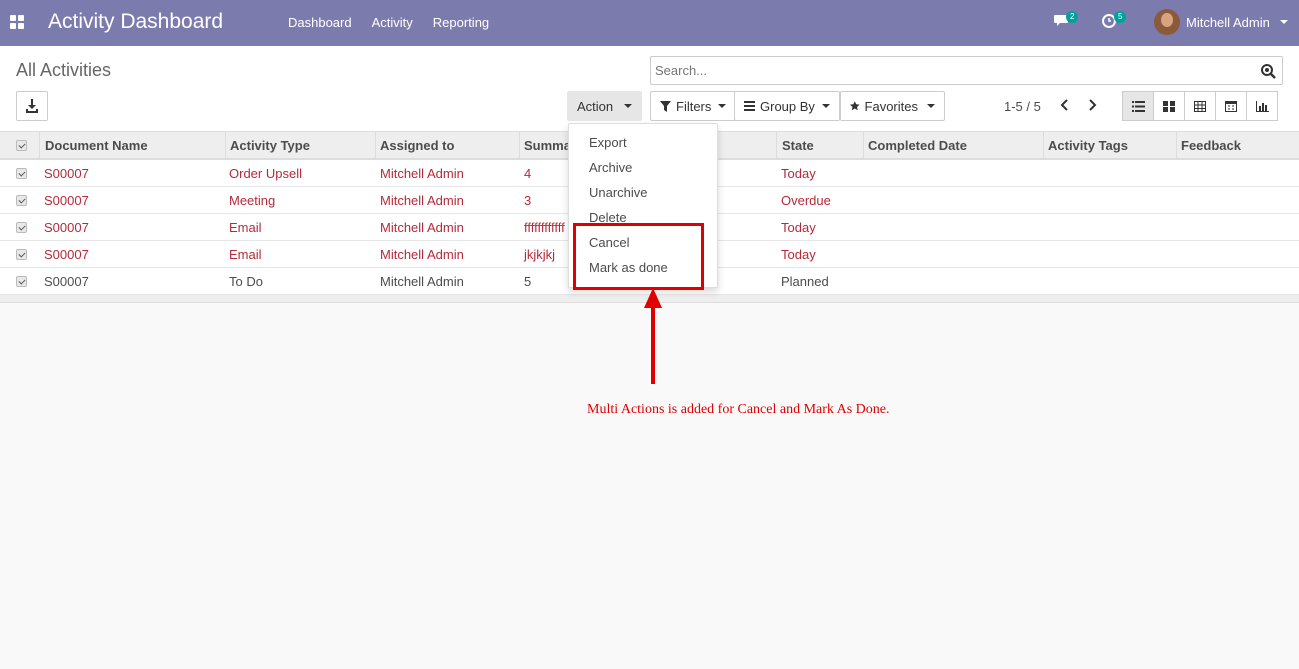 The image size is (1299, 669). What do you see at coordinates (1065, 105) in the screenshot?
I see `chevron-left-icon` at bounding box center [1065, 105].